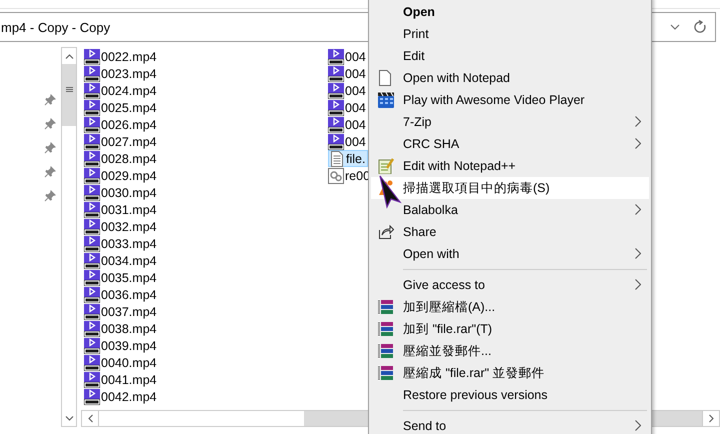 The image size is (720, 434). Describe the element at coordinates (121, 209) in the screenshot. I see `file-item: 0031.mp4` at that location.